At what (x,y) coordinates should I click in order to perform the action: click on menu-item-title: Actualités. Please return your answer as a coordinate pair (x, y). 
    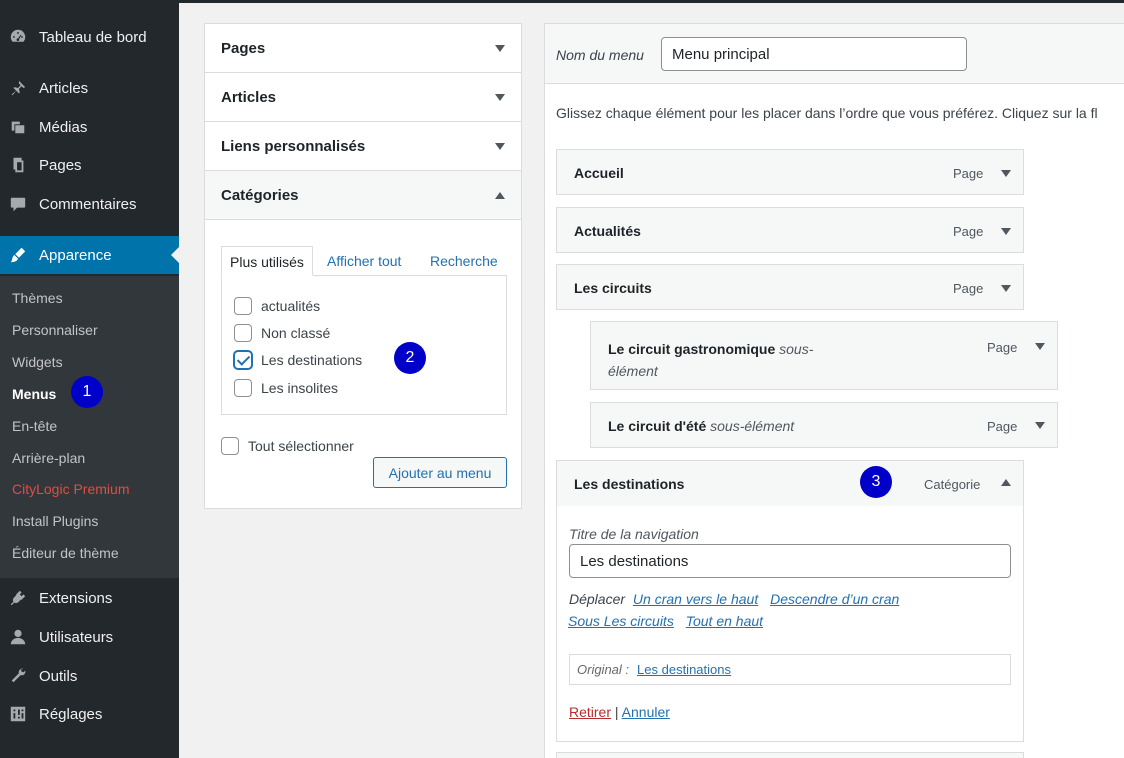
    Looking at the image, I should click on (607, 231).